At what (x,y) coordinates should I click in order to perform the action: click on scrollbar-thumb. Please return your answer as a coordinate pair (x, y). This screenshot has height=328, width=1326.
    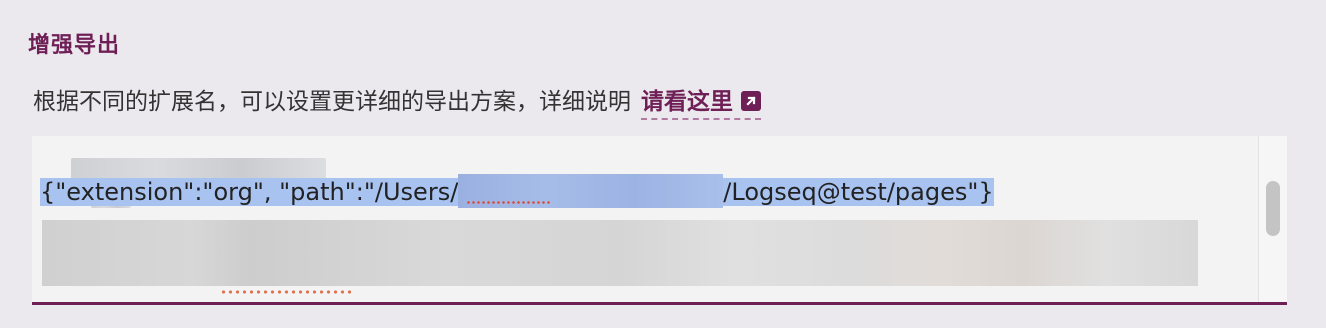
    Looking at the image, I should click on (1273, 208).